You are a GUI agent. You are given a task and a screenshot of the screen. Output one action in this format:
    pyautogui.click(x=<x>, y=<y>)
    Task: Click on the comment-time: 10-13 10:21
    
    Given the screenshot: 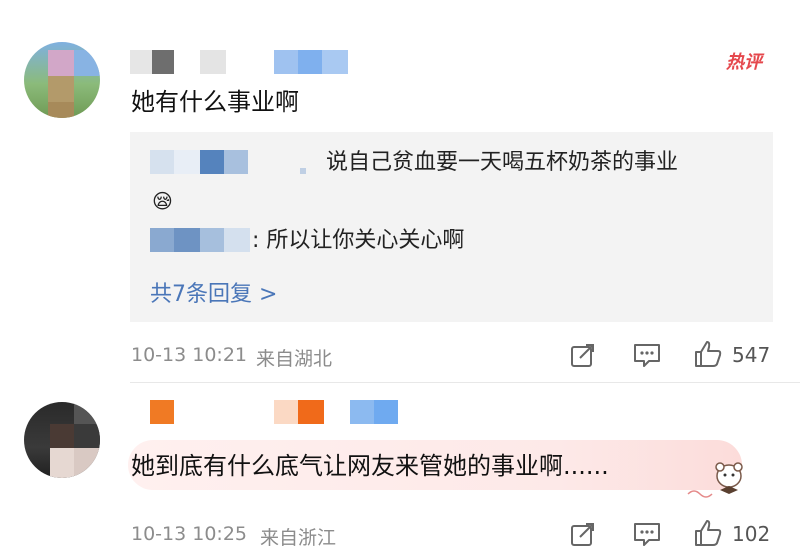 What is the action you would take?
    pyautogui.click(x=189, y=355)
    